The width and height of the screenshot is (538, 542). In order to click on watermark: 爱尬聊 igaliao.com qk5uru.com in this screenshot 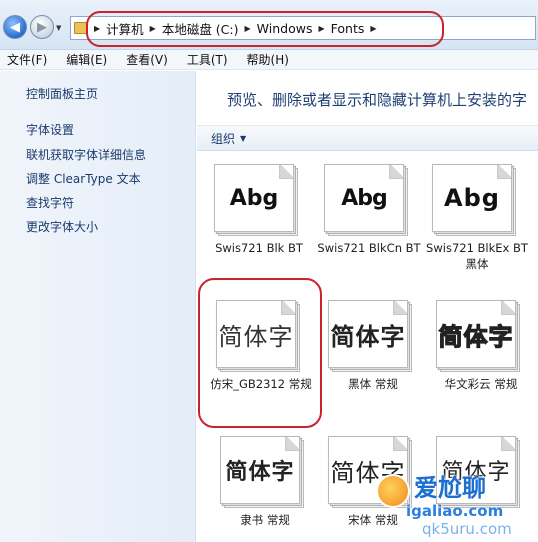, I will do `click(457, 505)`.